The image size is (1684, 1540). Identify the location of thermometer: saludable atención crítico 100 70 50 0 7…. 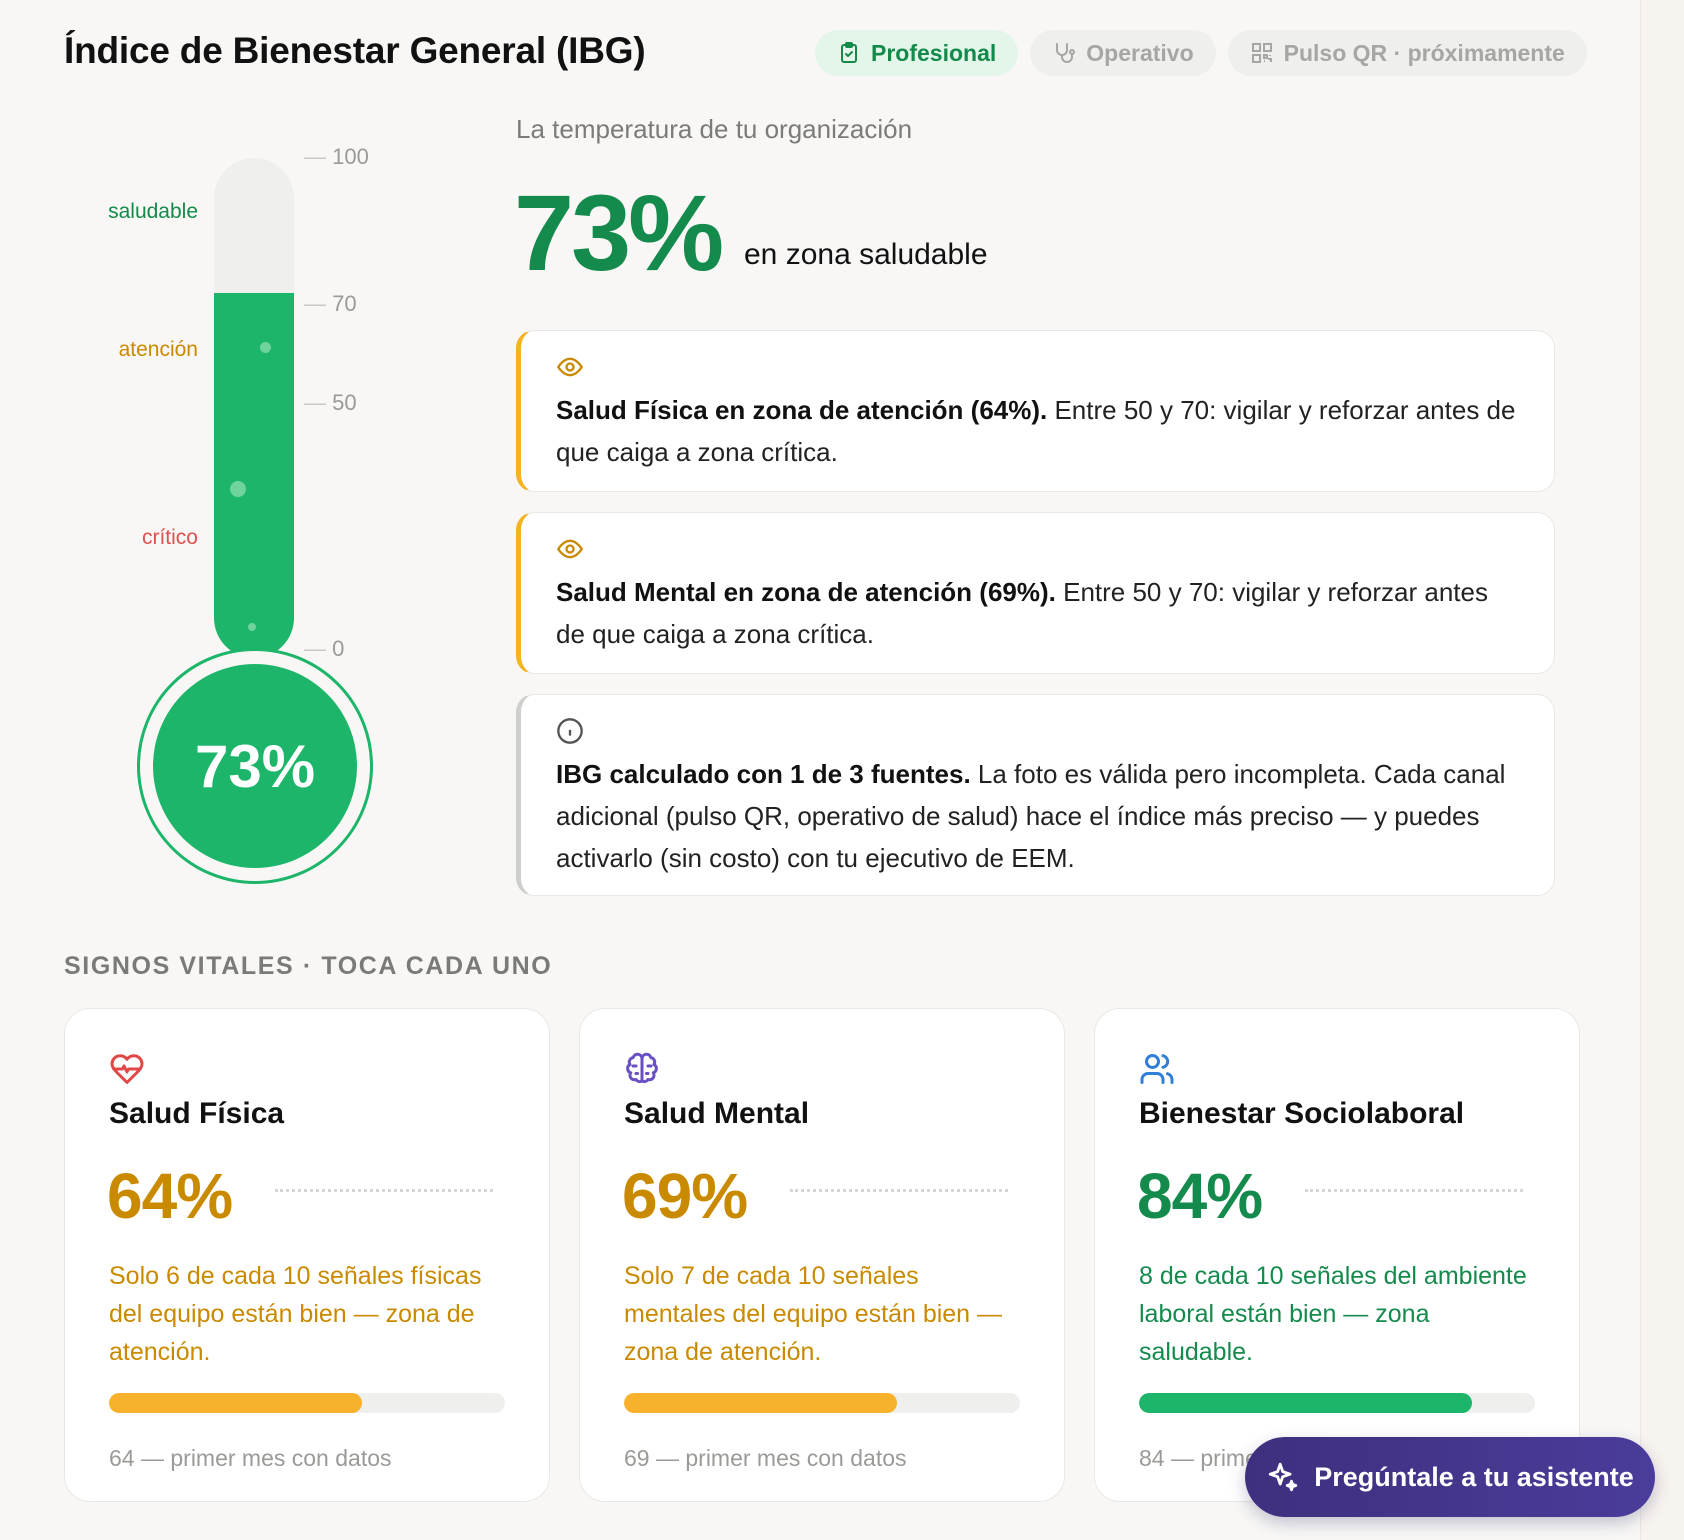
(240, 510).